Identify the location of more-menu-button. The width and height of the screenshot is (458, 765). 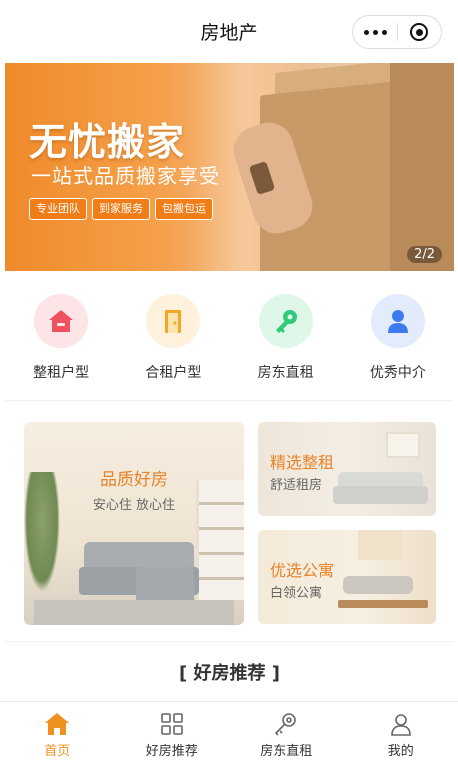
(375, 32).